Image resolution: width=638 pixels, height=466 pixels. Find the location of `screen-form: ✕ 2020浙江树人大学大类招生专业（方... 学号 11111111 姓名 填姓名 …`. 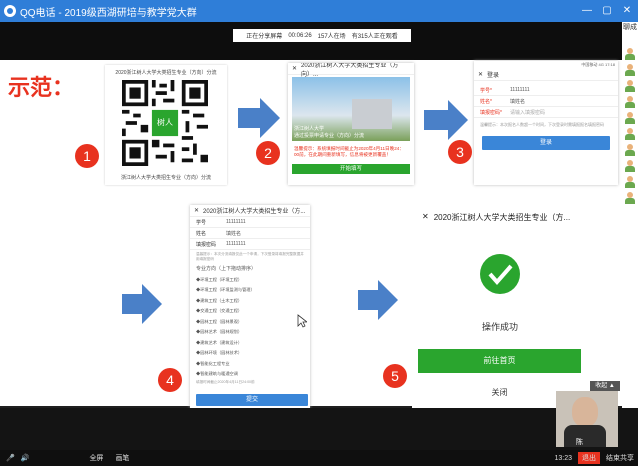

screen-form: ✕ 2020浙江树人大学大类招生专业（方... 学号 11111111 姓名 填姓名 … is located at coordinates (250, 306).